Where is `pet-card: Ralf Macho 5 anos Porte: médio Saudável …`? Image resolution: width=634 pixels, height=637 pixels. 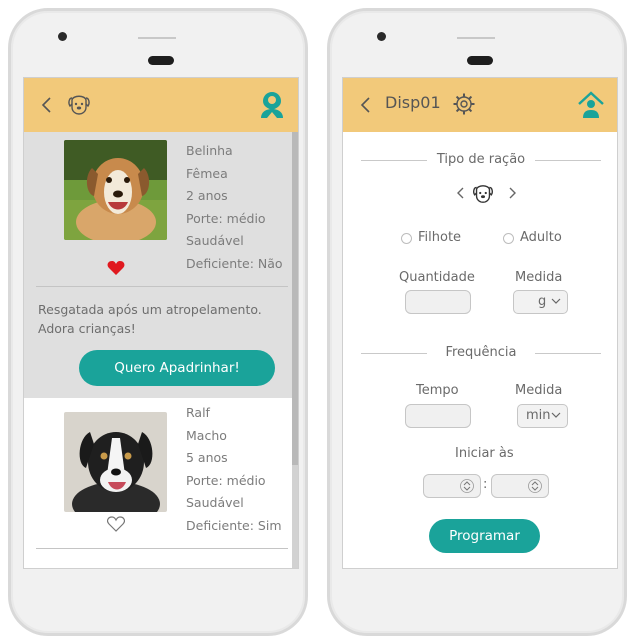 pet-card: Ralf Macho 5 anos Porte: médio Saudável … is located at coordinates (159, 483).